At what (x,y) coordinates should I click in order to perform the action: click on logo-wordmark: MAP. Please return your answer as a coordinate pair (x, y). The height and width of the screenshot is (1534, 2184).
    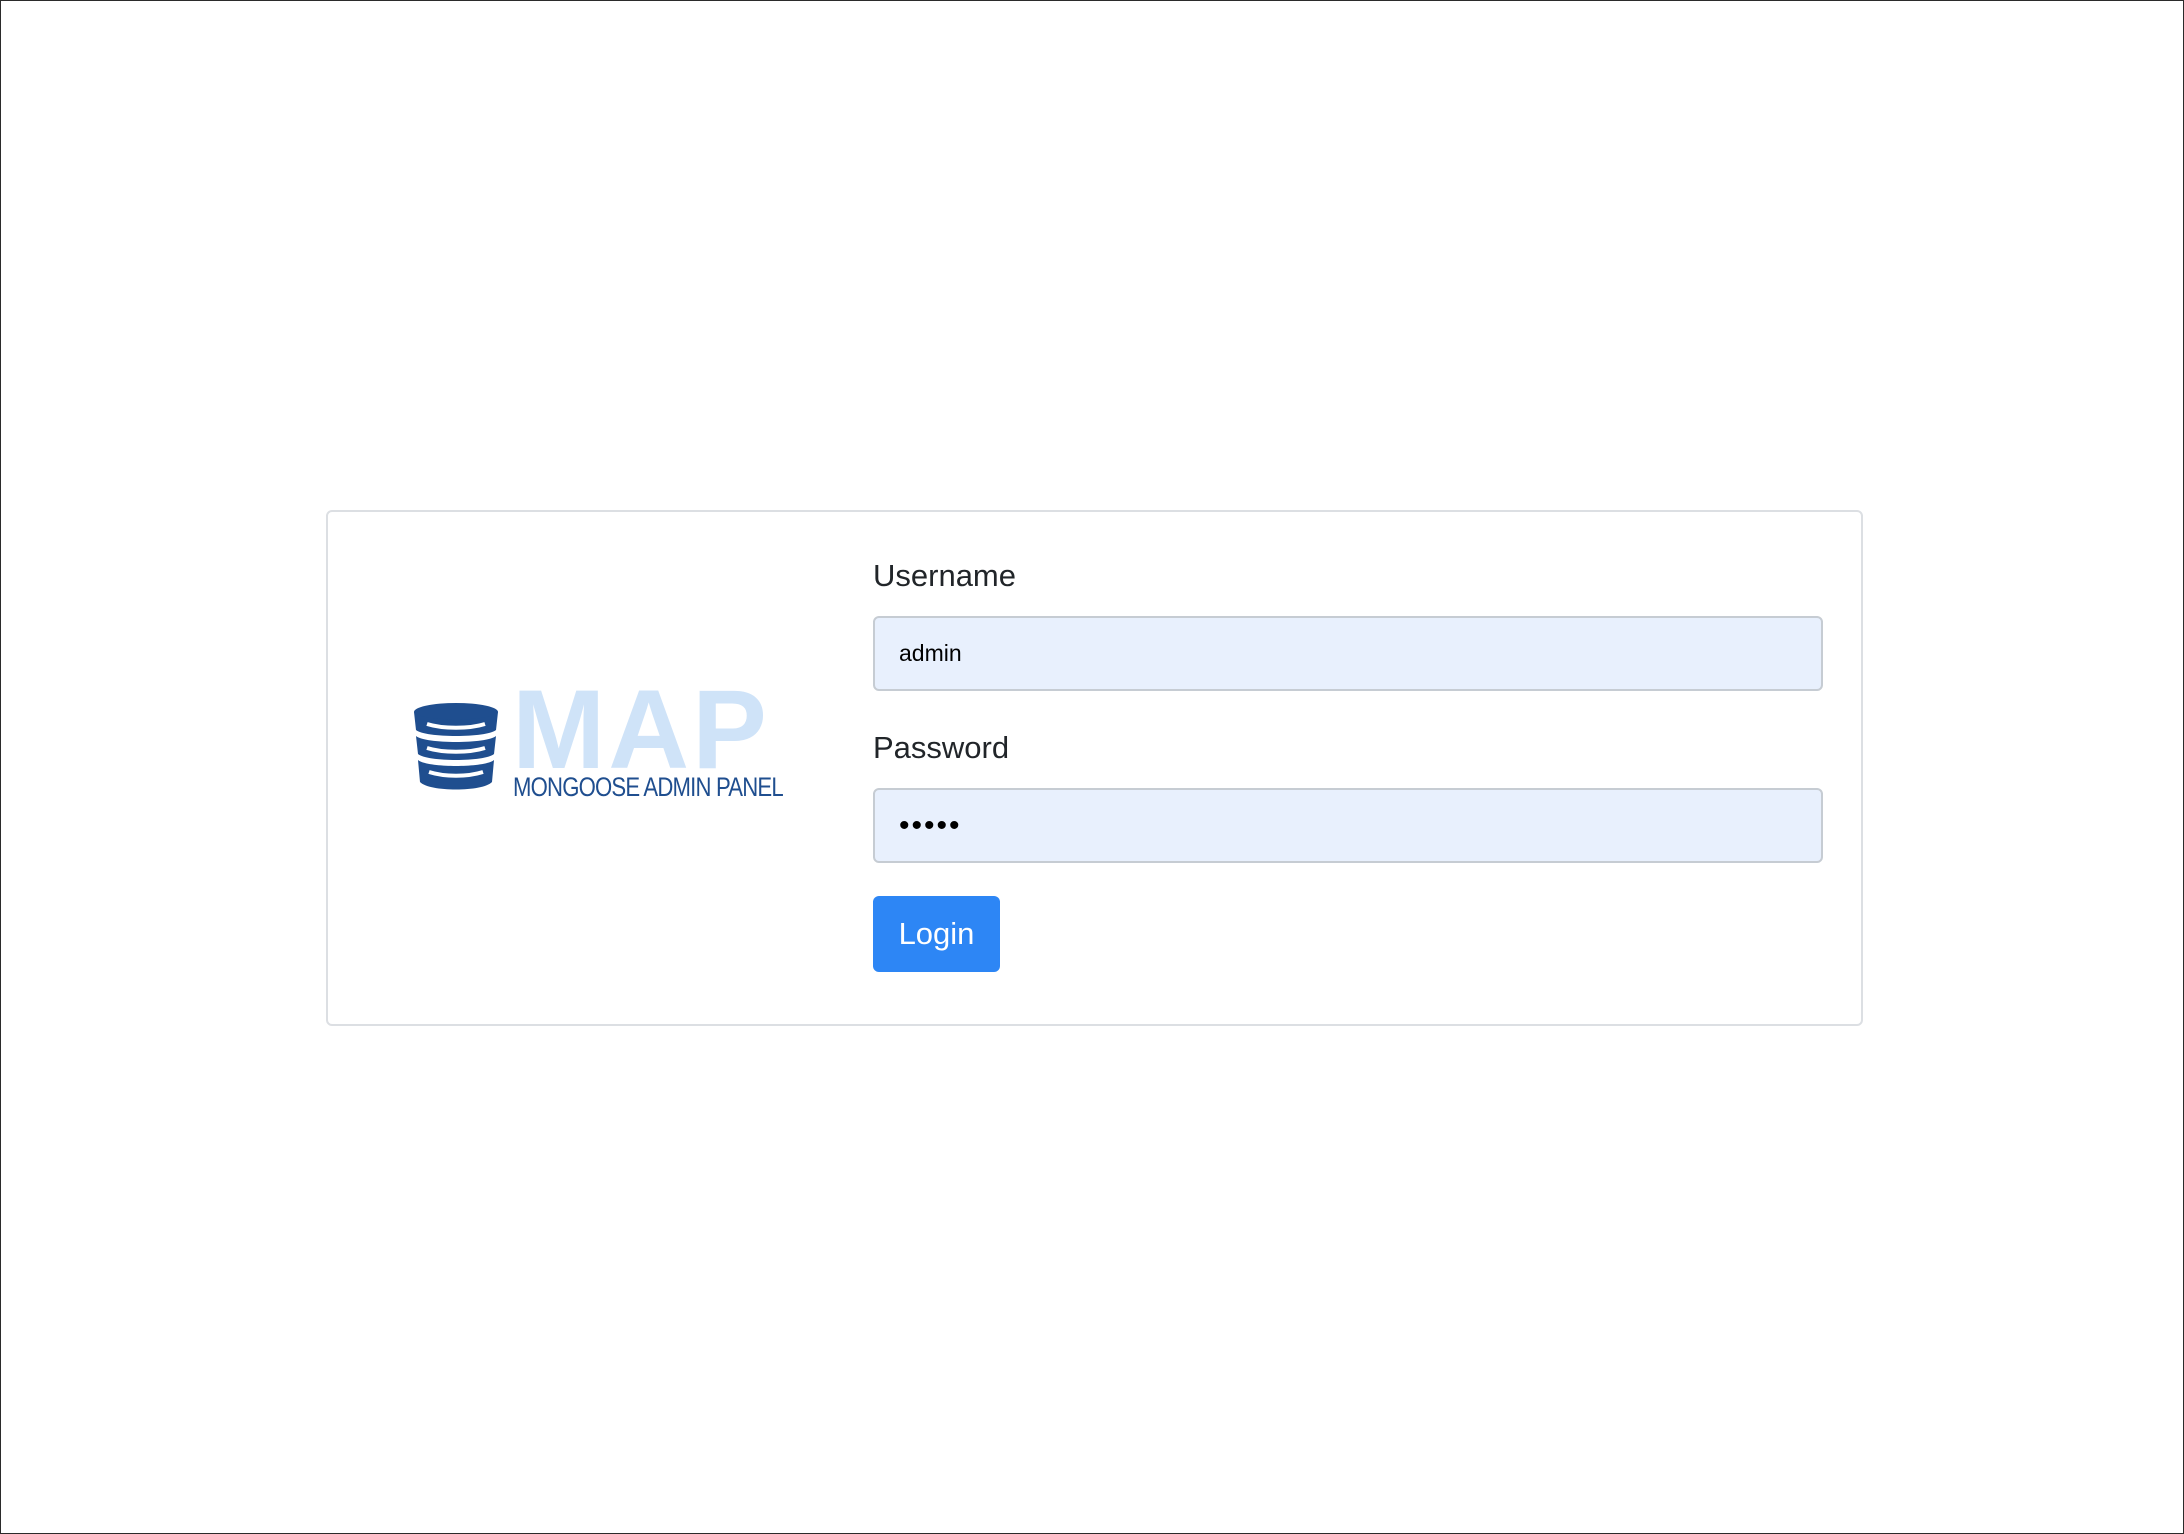
    Looking at the image, I should click on (641, 729).